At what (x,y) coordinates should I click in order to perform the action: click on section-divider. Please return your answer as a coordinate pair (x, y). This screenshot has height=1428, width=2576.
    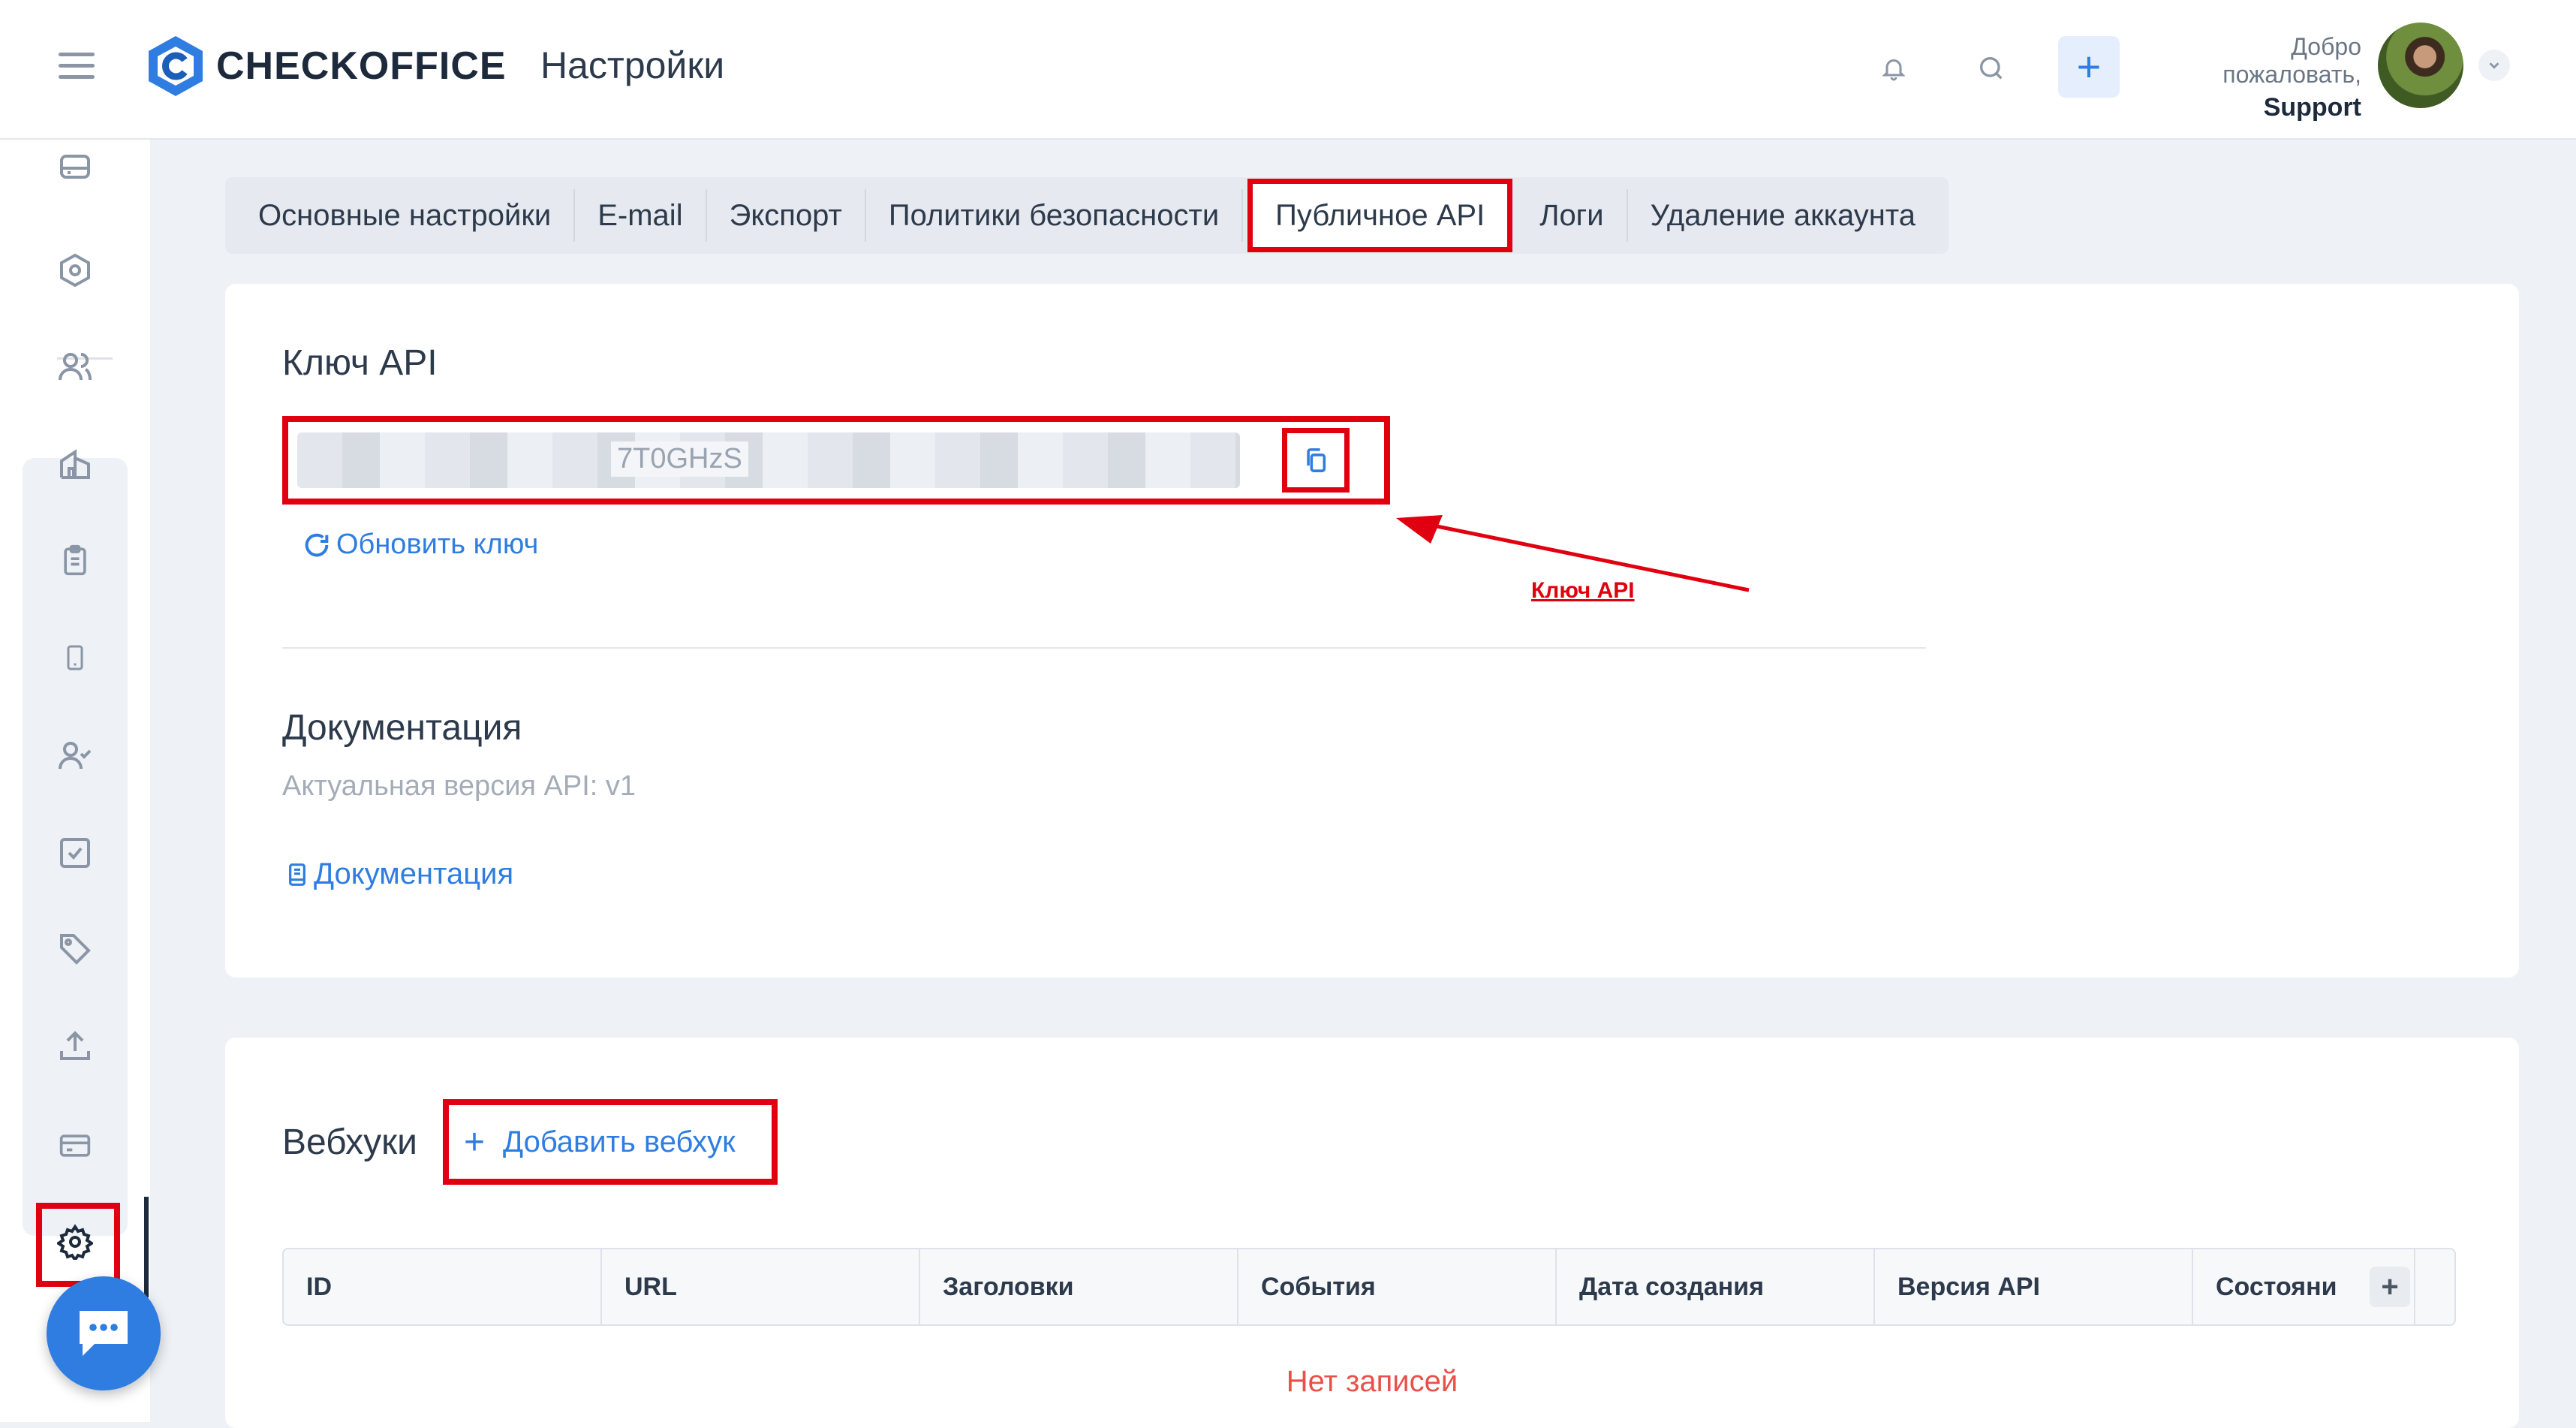
    Looking at the image, I should click on (1104, 648).